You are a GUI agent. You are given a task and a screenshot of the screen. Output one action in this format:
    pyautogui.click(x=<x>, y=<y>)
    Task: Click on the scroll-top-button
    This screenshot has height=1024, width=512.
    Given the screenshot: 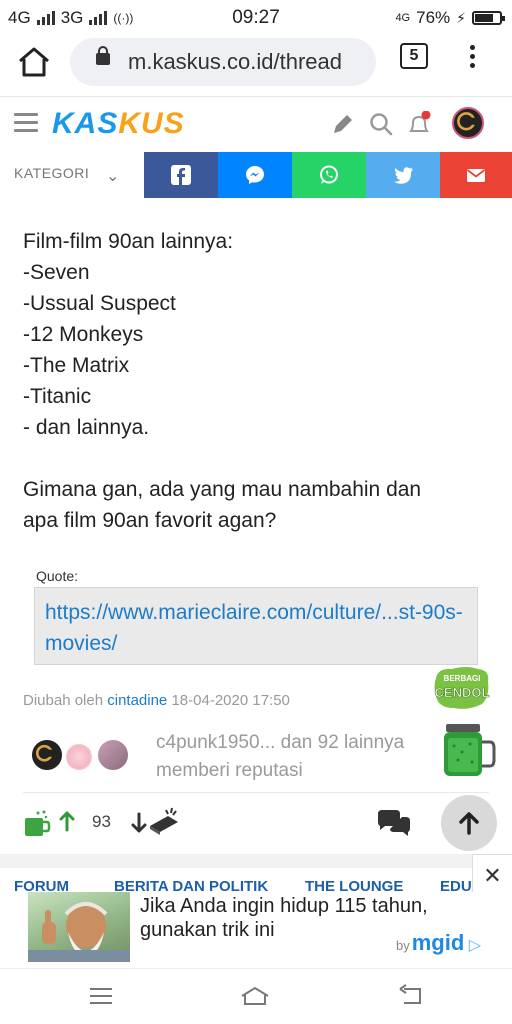 What is the action you would take?
    pyautogui.click(x=469, y=823)
    